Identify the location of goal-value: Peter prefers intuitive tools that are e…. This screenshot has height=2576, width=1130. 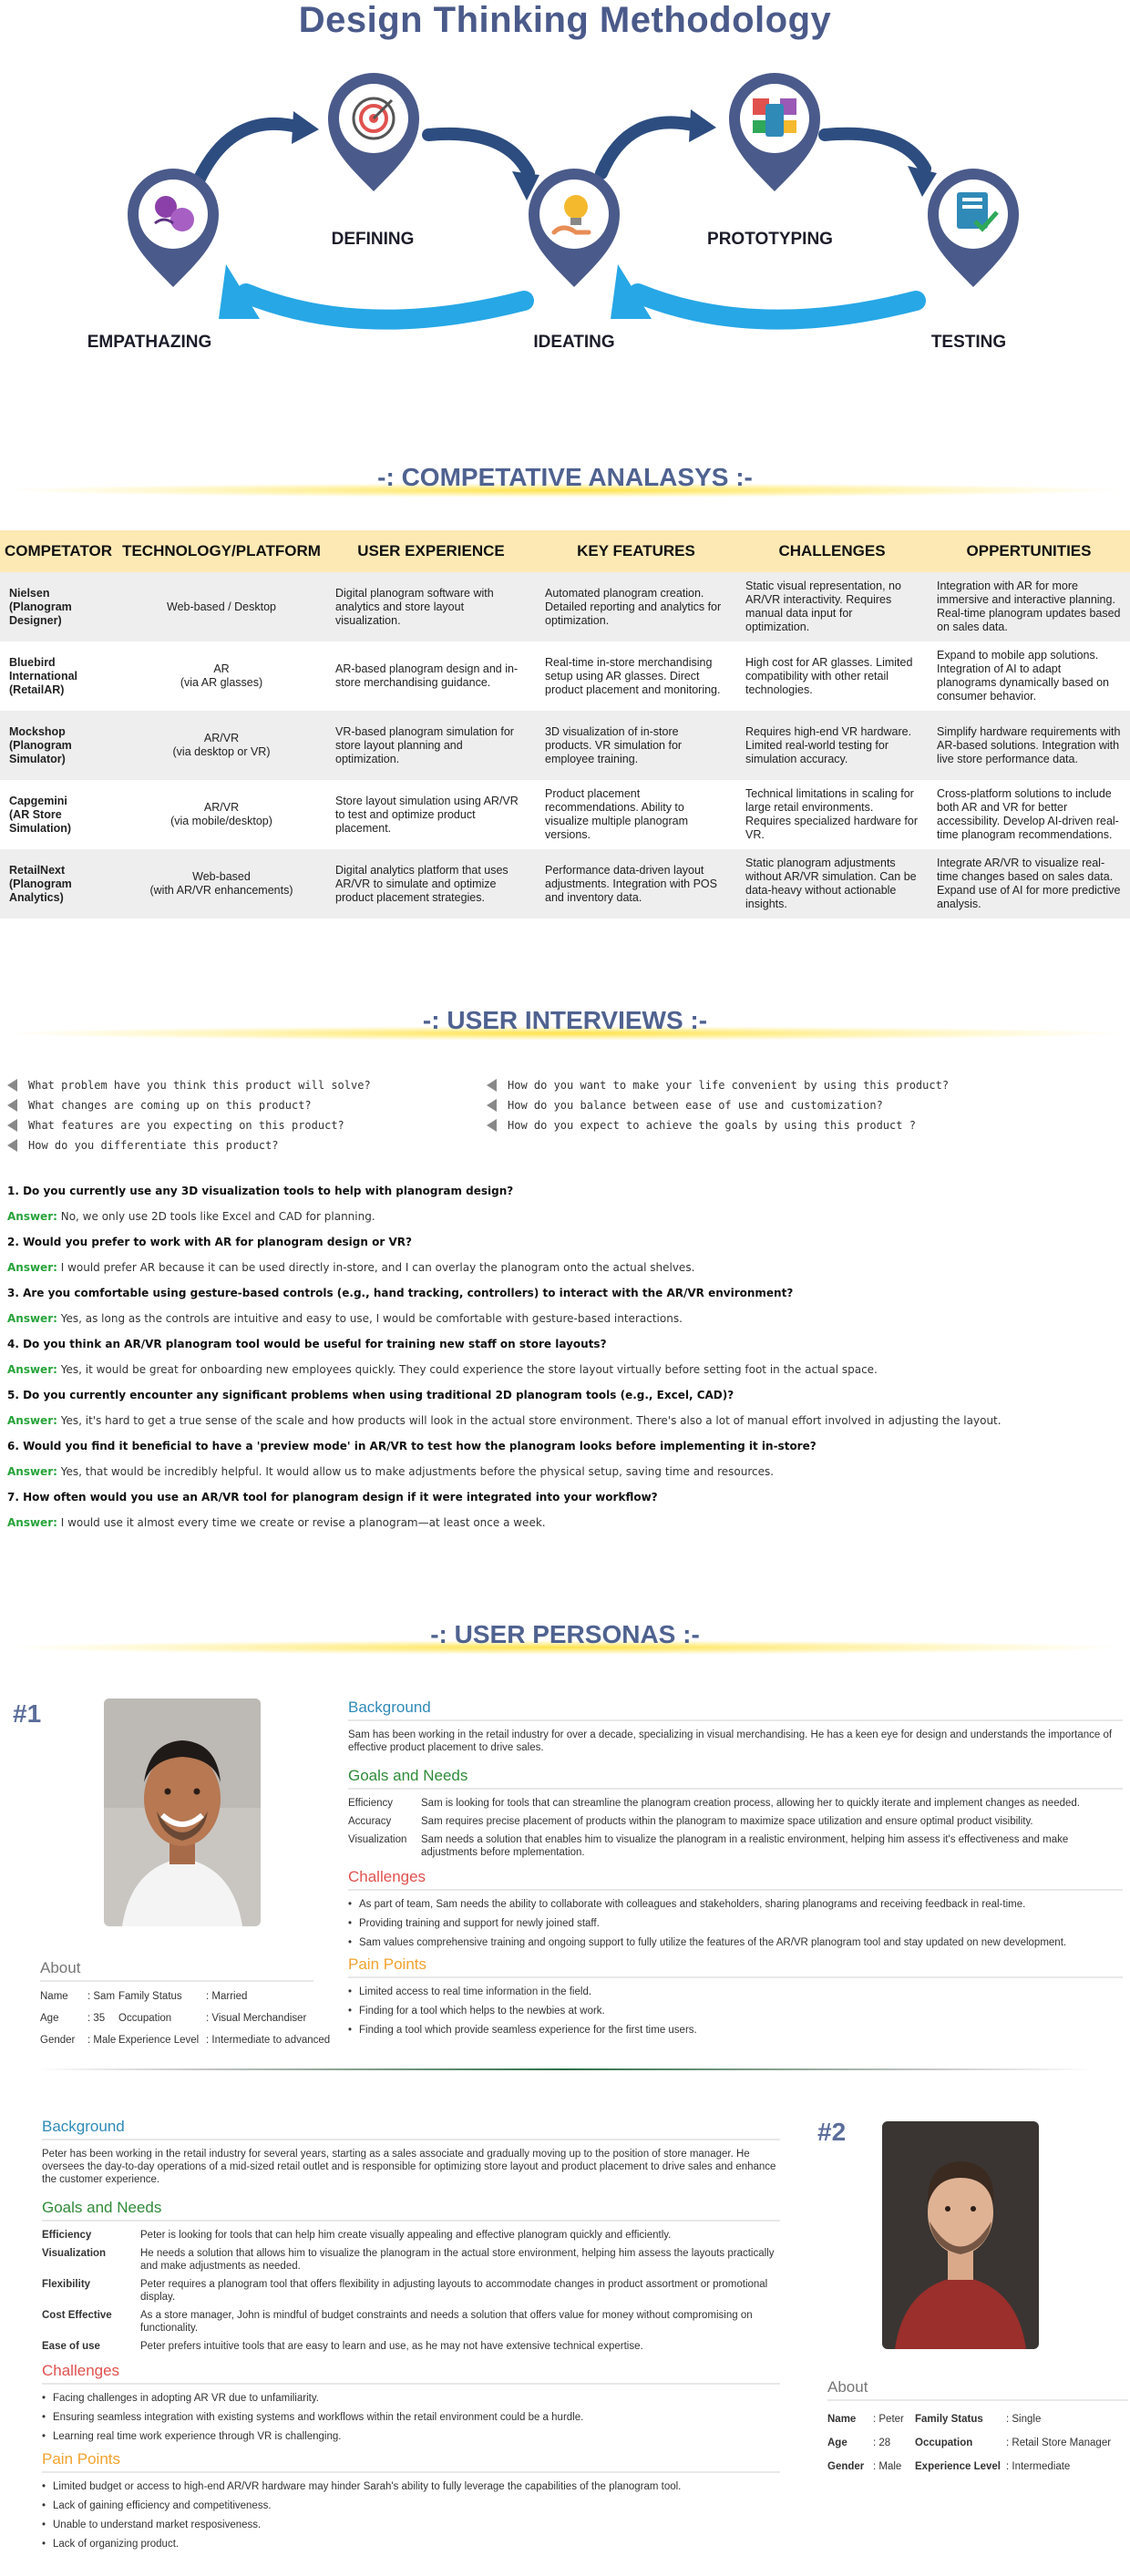
(391, 2347).